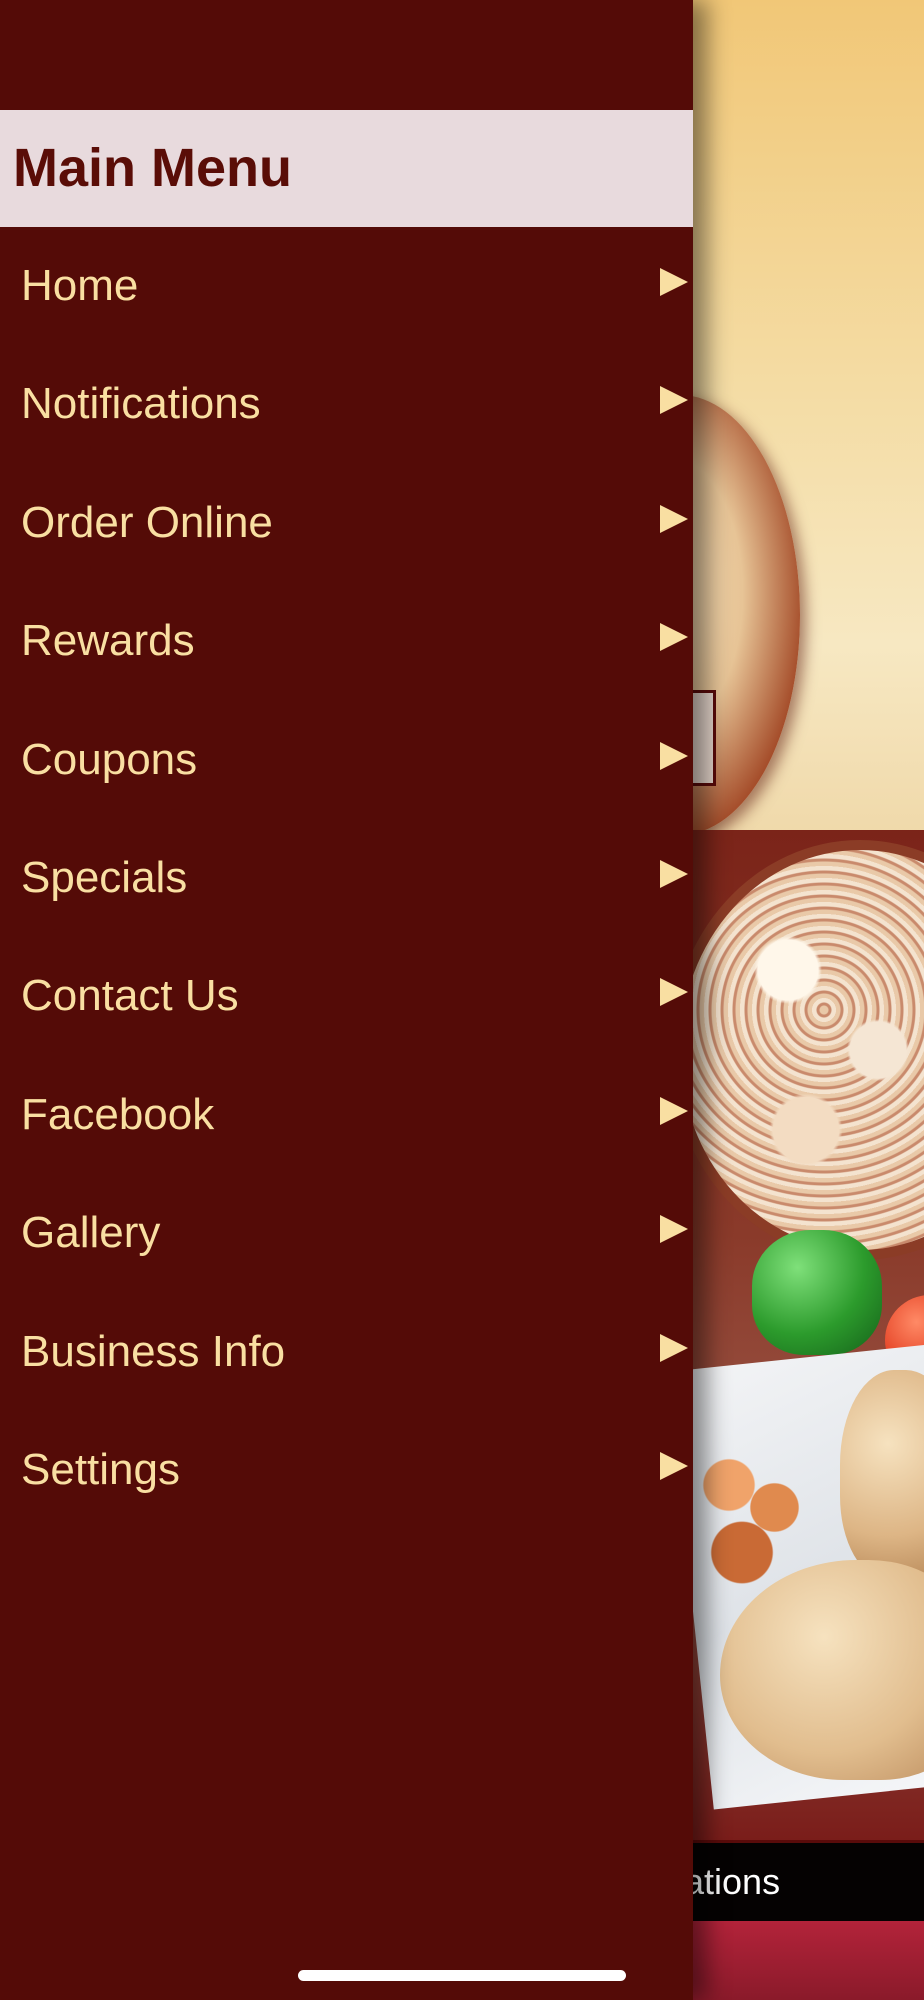  I want to click on menu-item-label: Rewards, so click(108, 641).